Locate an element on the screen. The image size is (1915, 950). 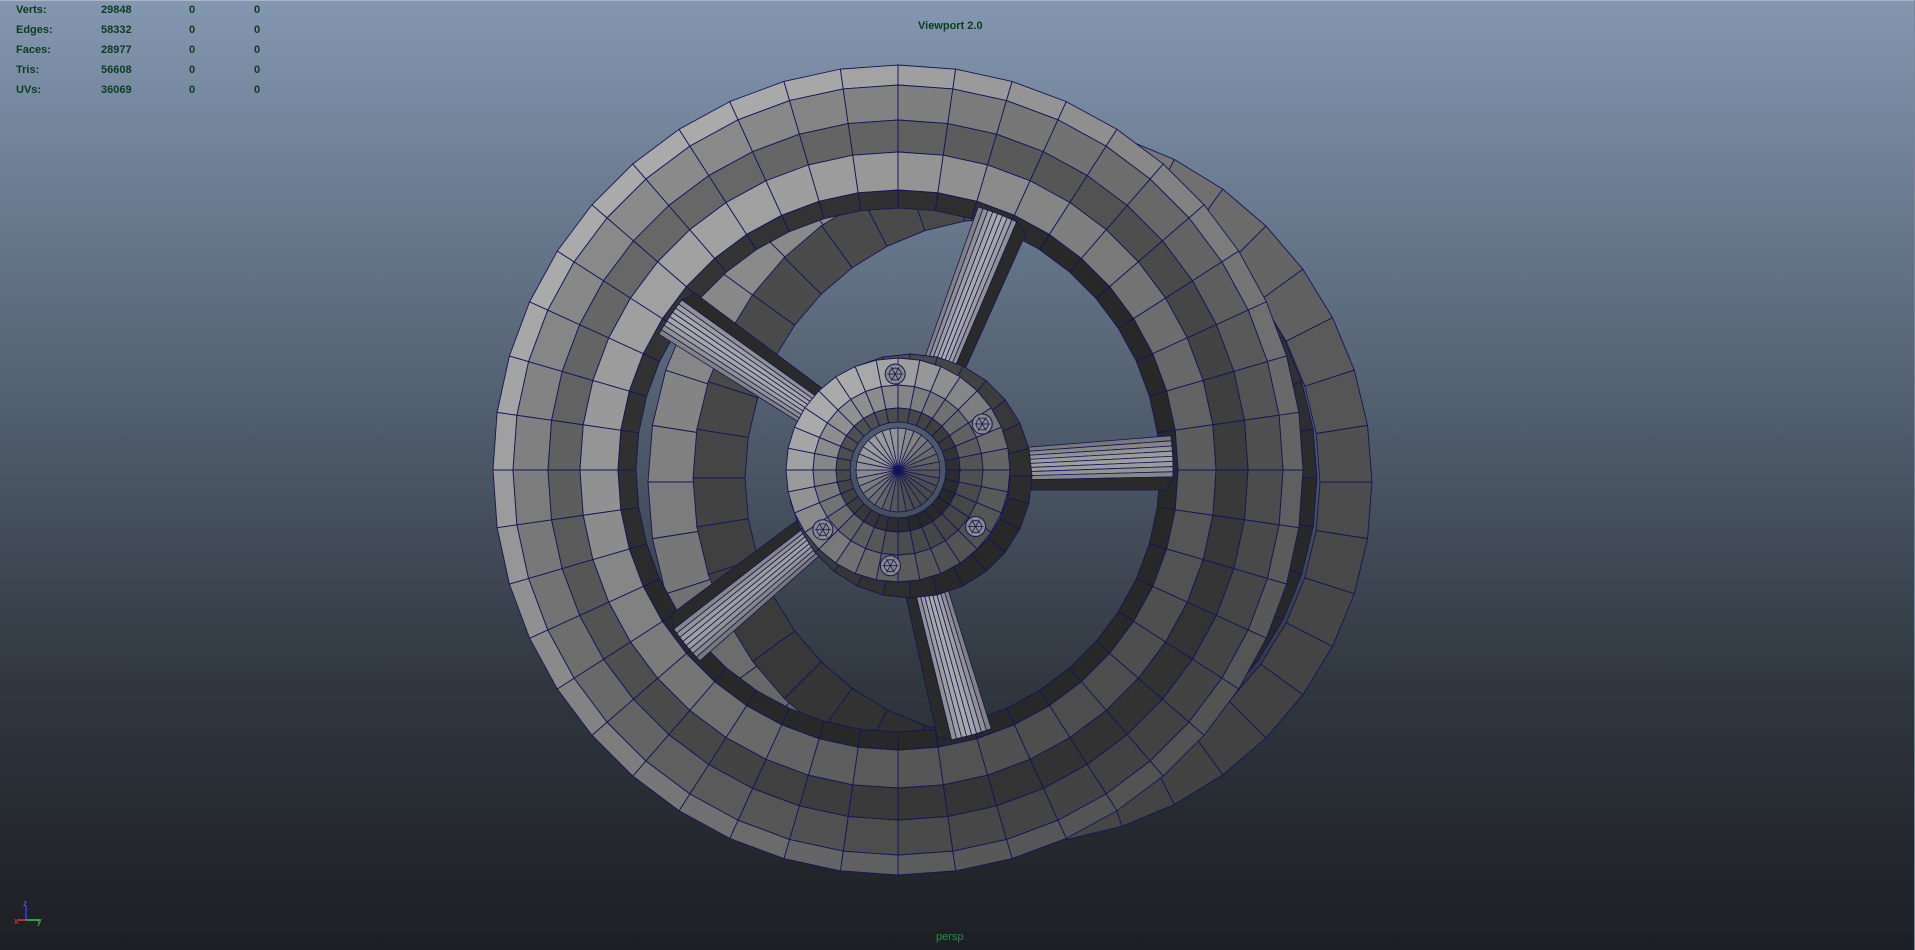
axis-x-label: x is located at coordinates (16, 921).